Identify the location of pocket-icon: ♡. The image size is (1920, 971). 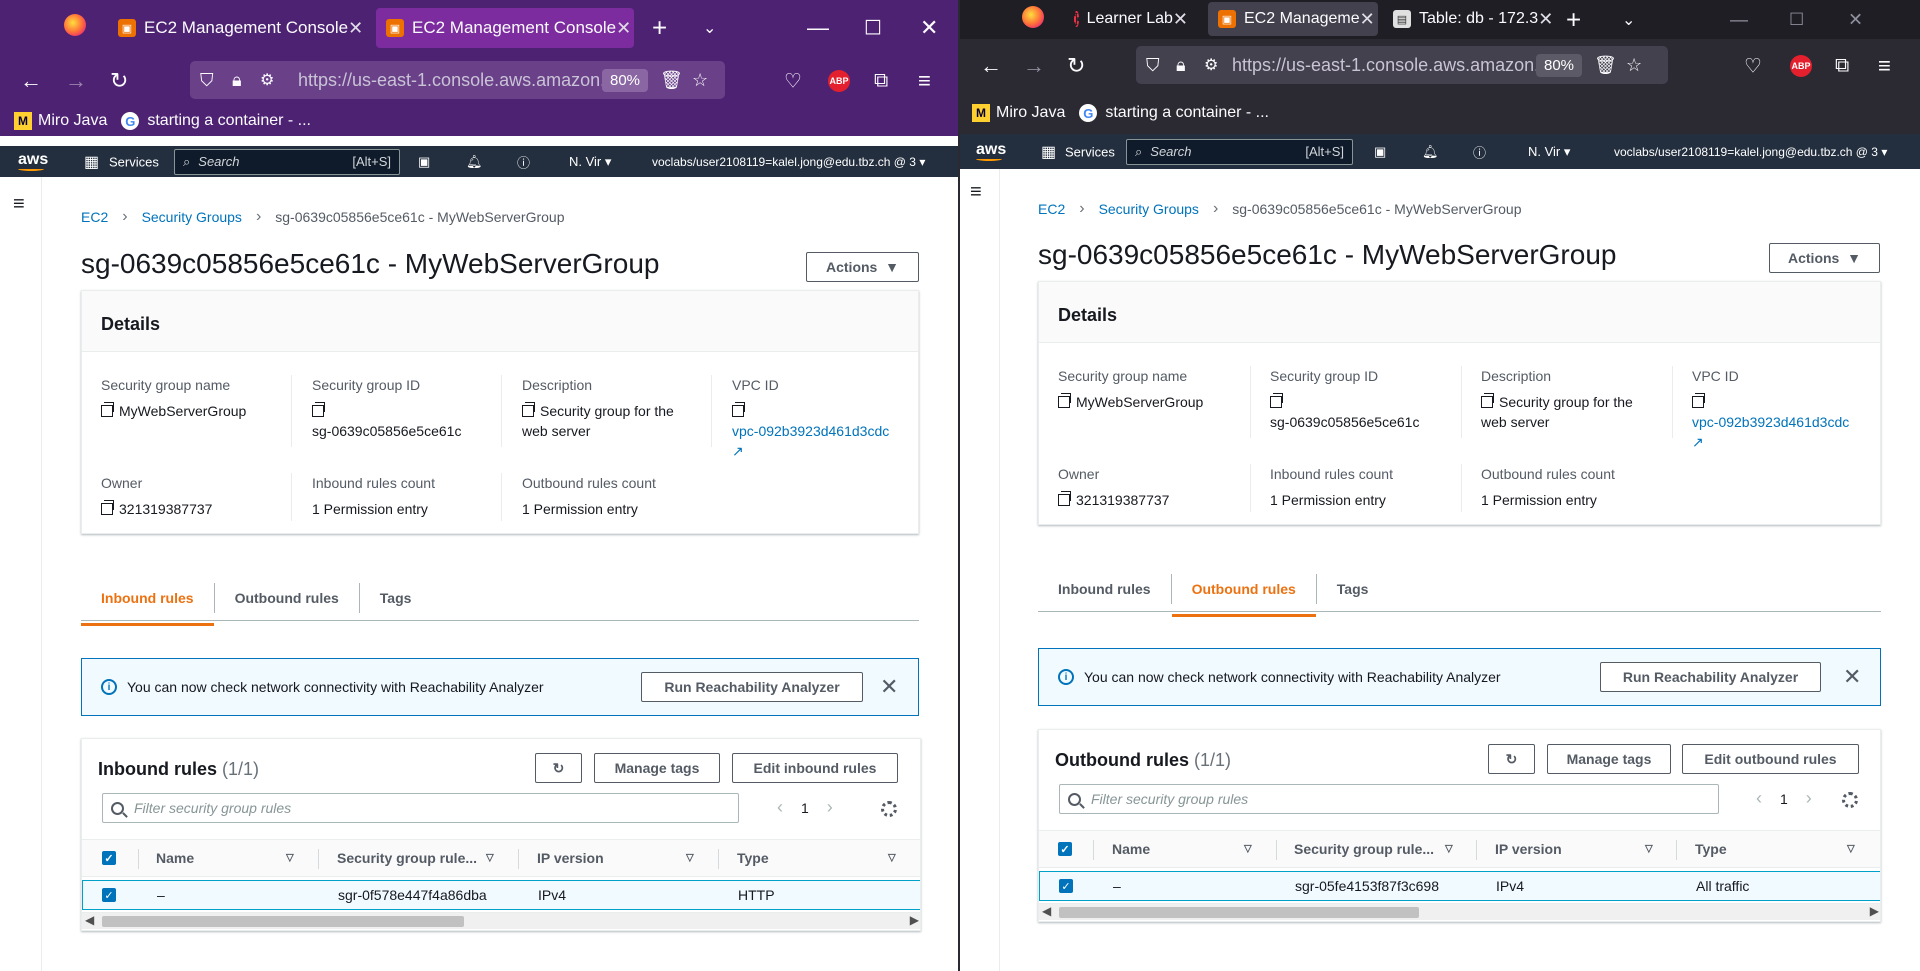
(1753, 65).